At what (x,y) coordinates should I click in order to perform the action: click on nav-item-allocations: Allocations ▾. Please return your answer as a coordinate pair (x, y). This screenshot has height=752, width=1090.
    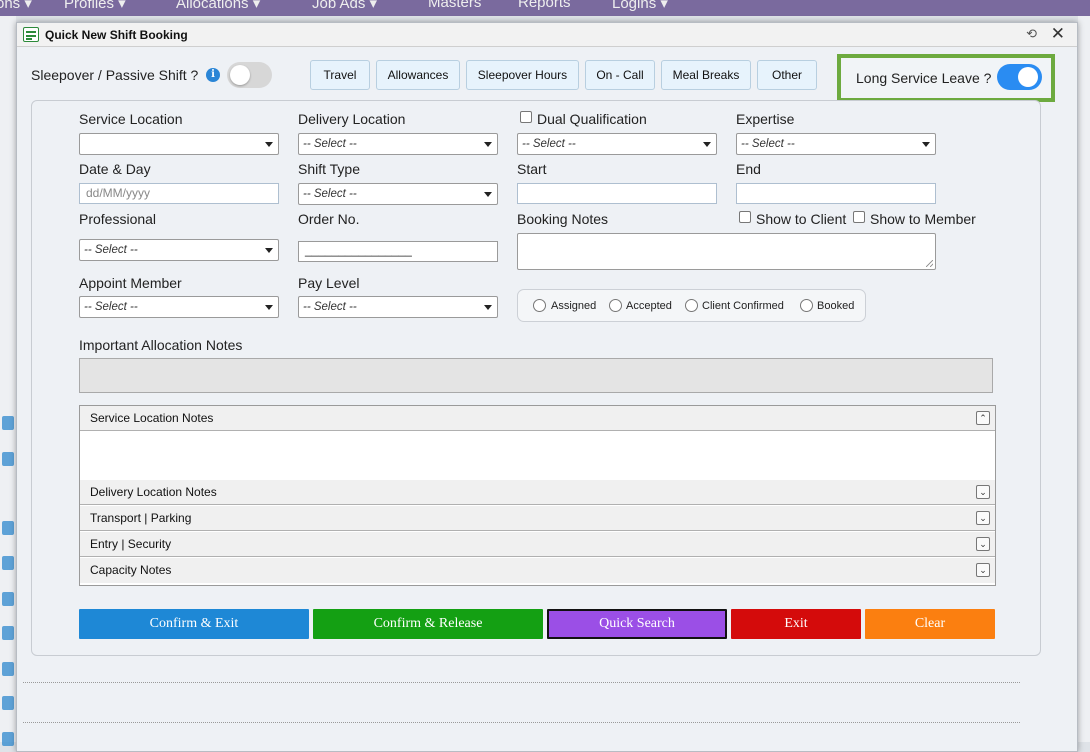
    Looking at the image, I should click on (218, 6).